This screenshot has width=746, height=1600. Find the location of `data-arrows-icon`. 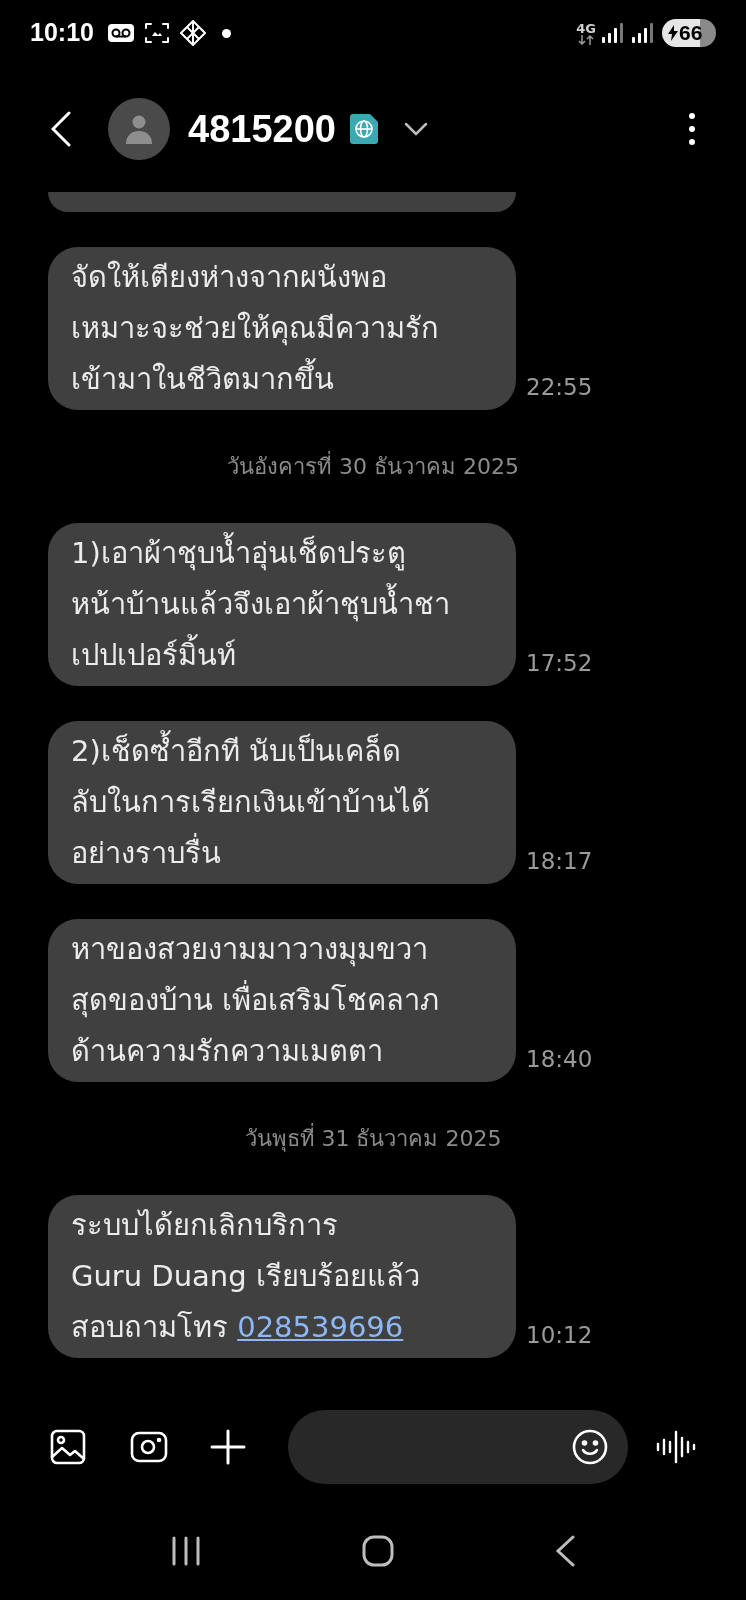

data-arrows-icon is located at coordinates (586, 39).